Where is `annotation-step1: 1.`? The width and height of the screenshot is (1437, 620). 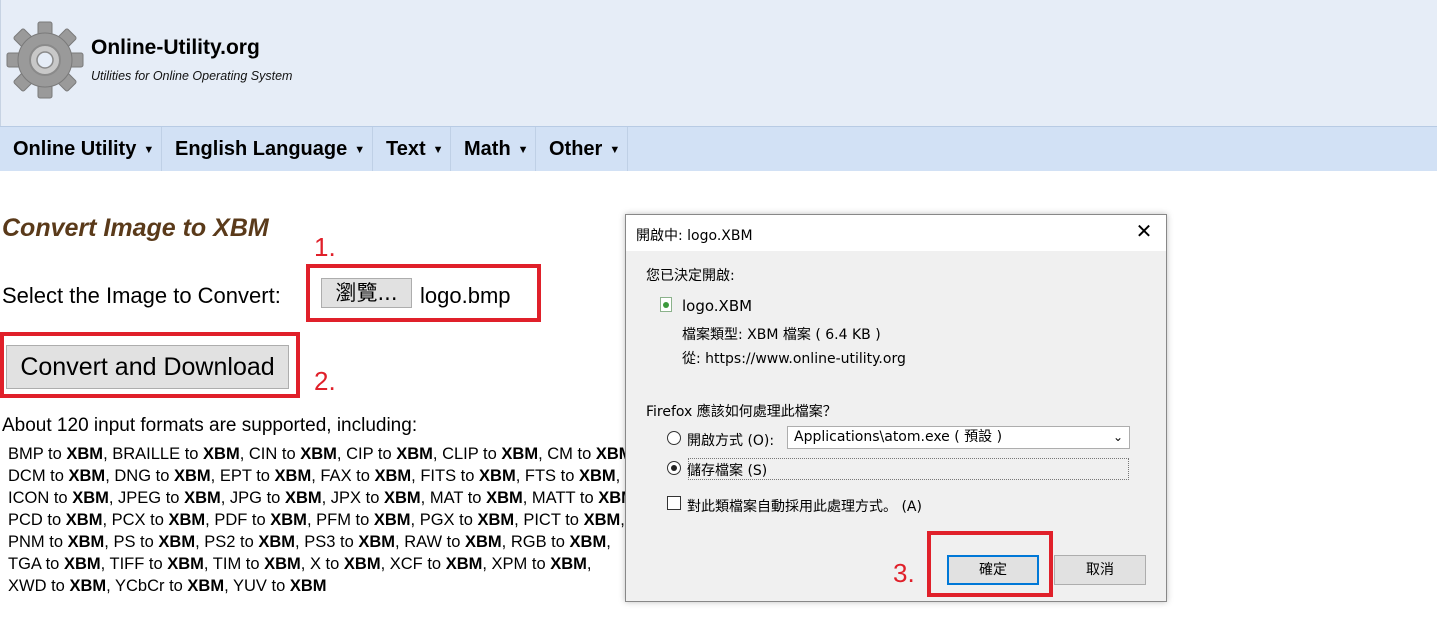
annotation-step1: 1. is located at coordinates (325, 247).